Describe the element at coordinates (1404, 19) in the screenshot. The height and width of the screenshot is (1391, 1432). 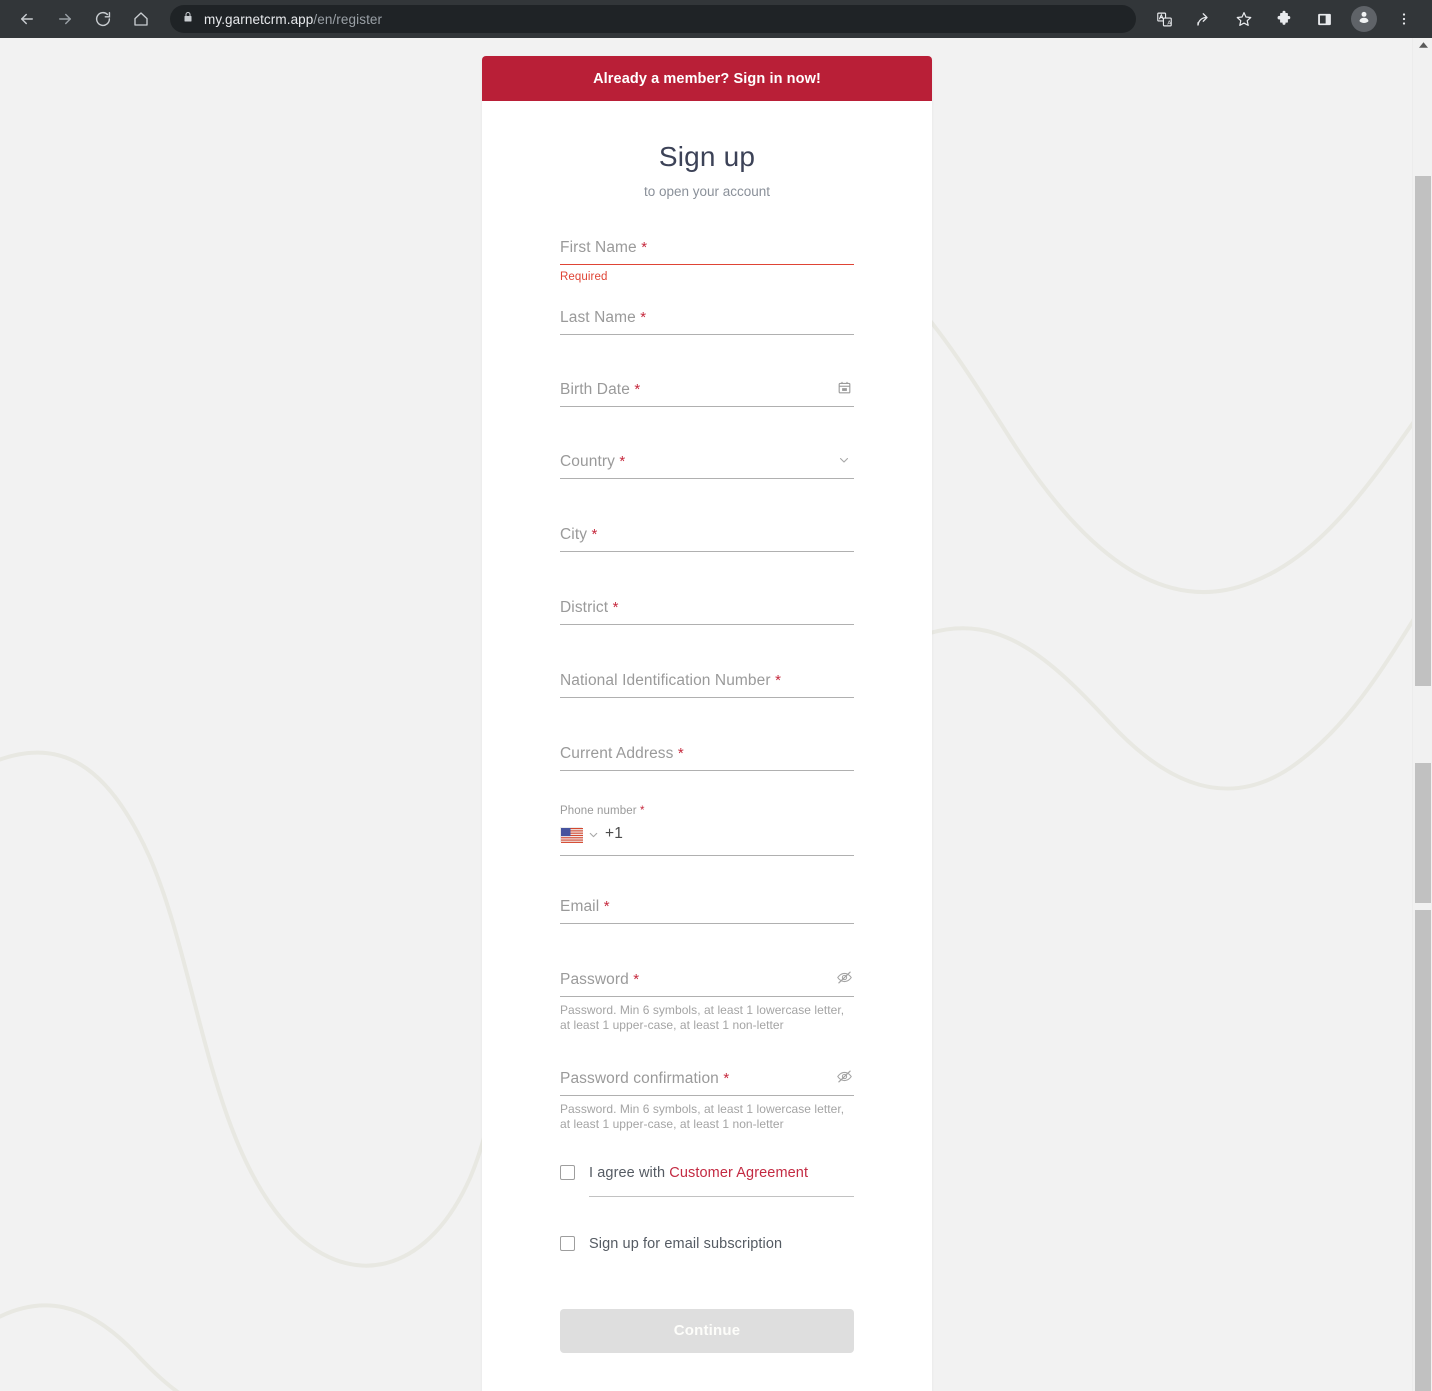
I see `browser-menu-button` at that location.